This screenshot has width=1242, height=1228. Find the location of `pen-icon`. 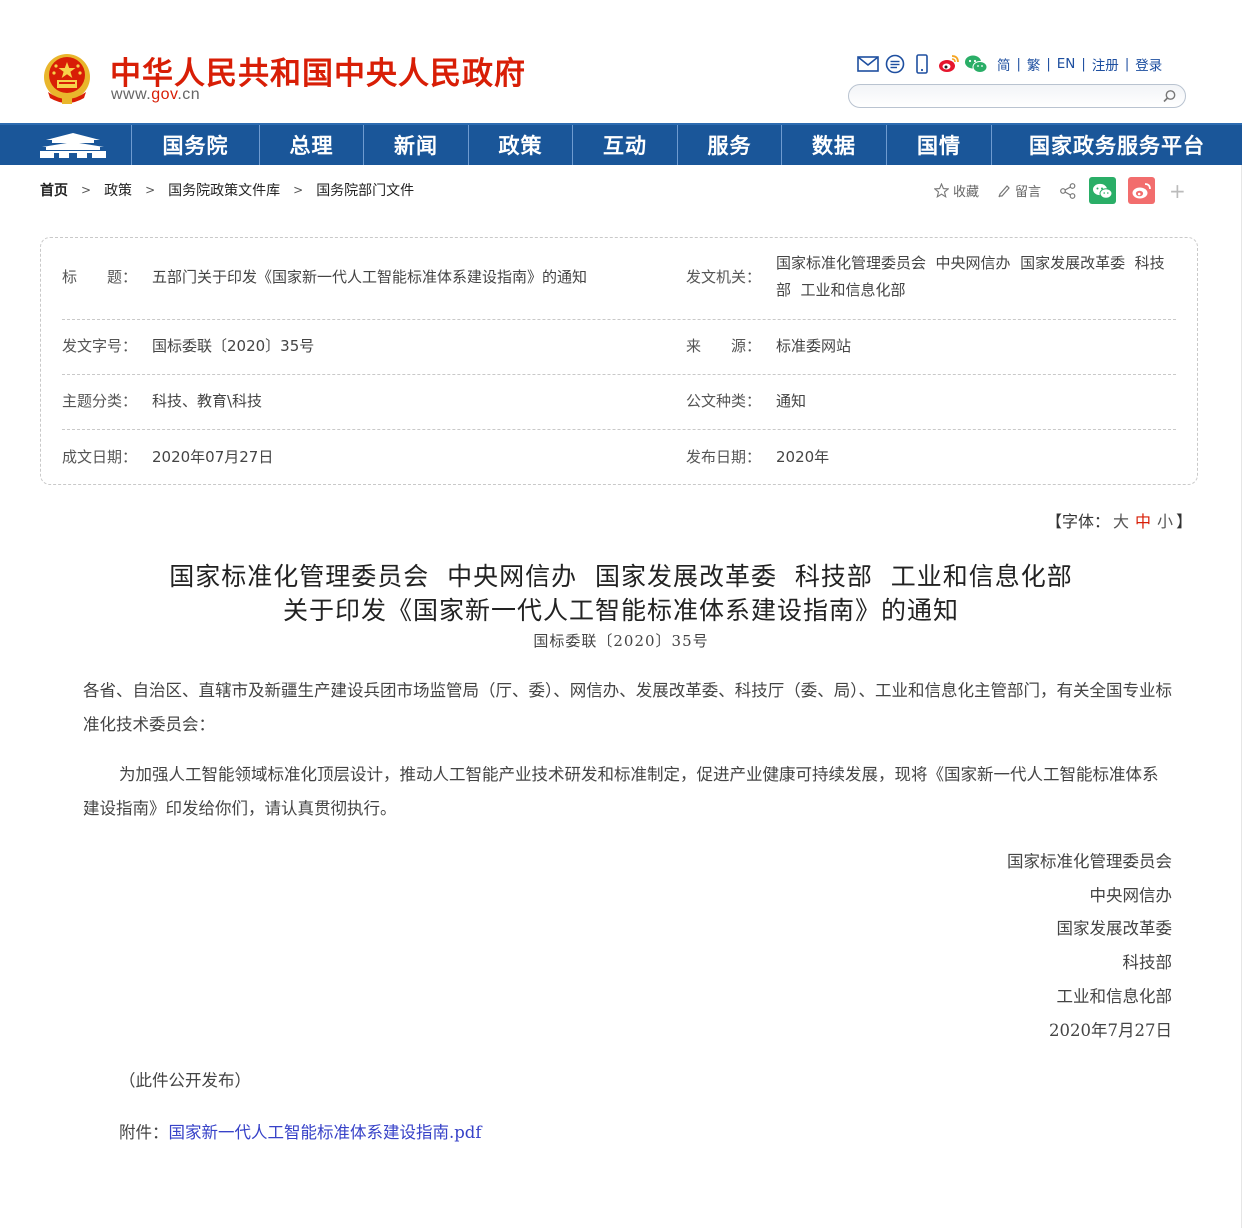

pen-icon is located at coordinates (1004, 191).